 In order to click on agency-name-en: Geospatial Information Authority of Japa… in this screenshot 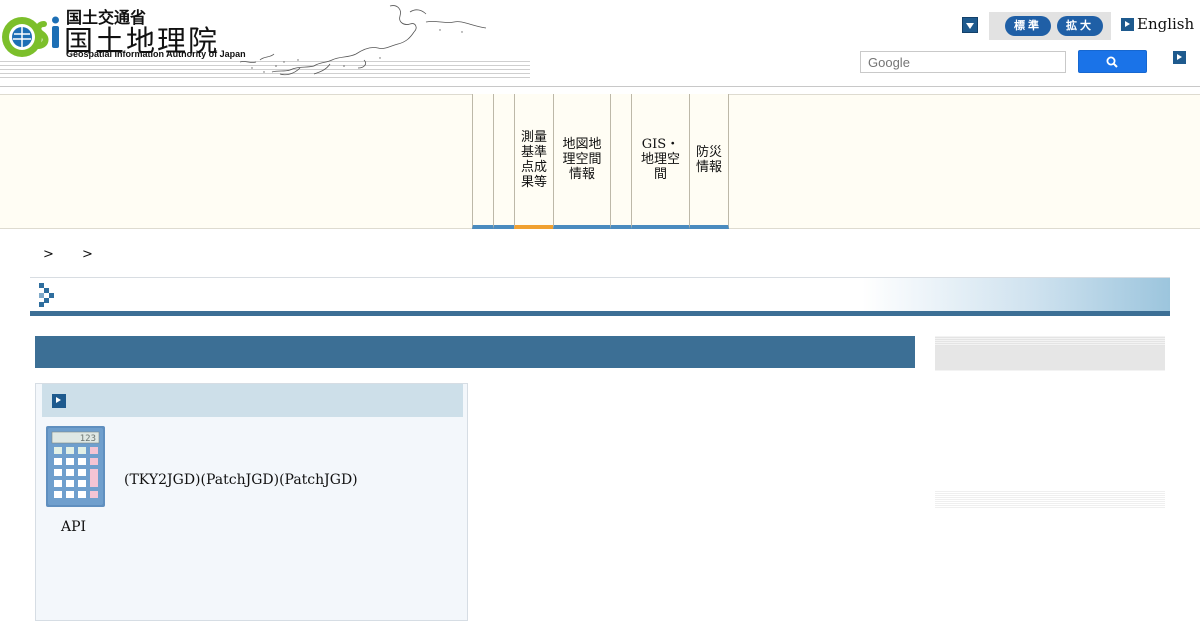, I will do `click(156, 54)`.